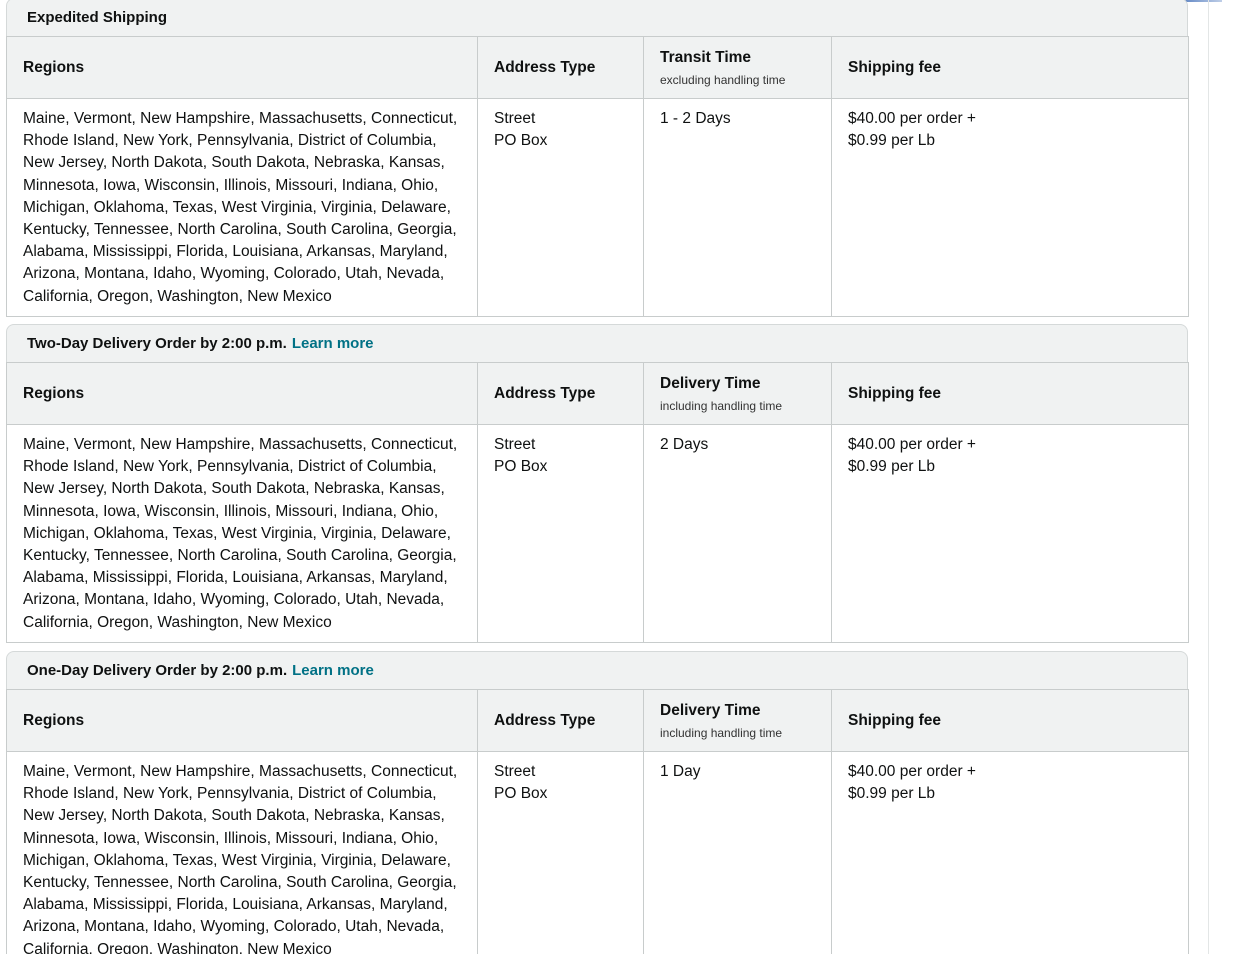 The height and width of the screenshot is (954, 1248). What do you see at coordinates (706, 57) in the screenshot?
I see `time-header-label: Transit Time` at bounding box center [706, 57].